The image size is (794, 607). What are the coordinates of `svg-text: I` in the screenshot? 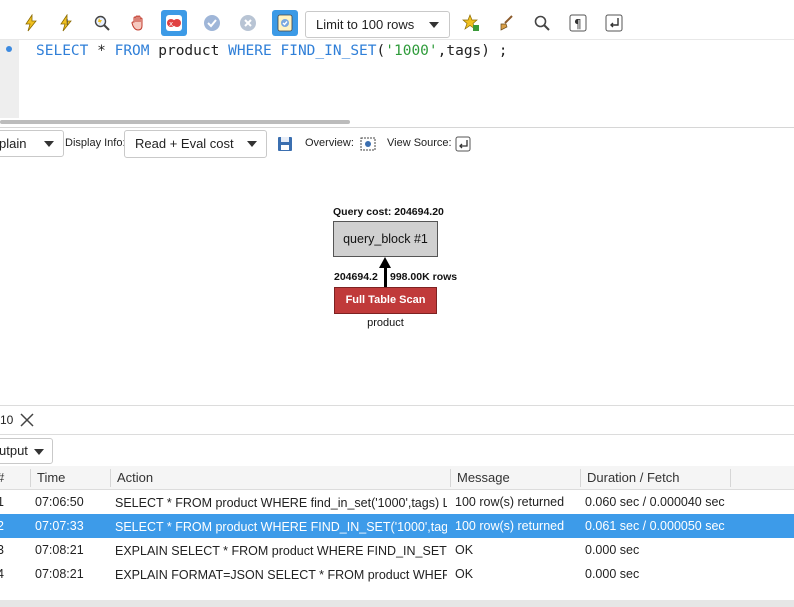 It's located at (67, 22).